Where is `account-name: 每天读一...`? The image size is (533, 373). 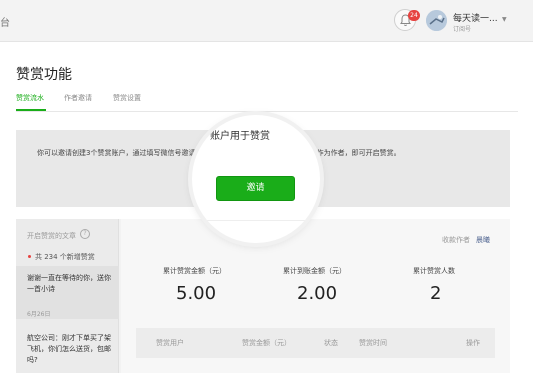
account-name: 每天读一... is located at coordinates (475, 17).